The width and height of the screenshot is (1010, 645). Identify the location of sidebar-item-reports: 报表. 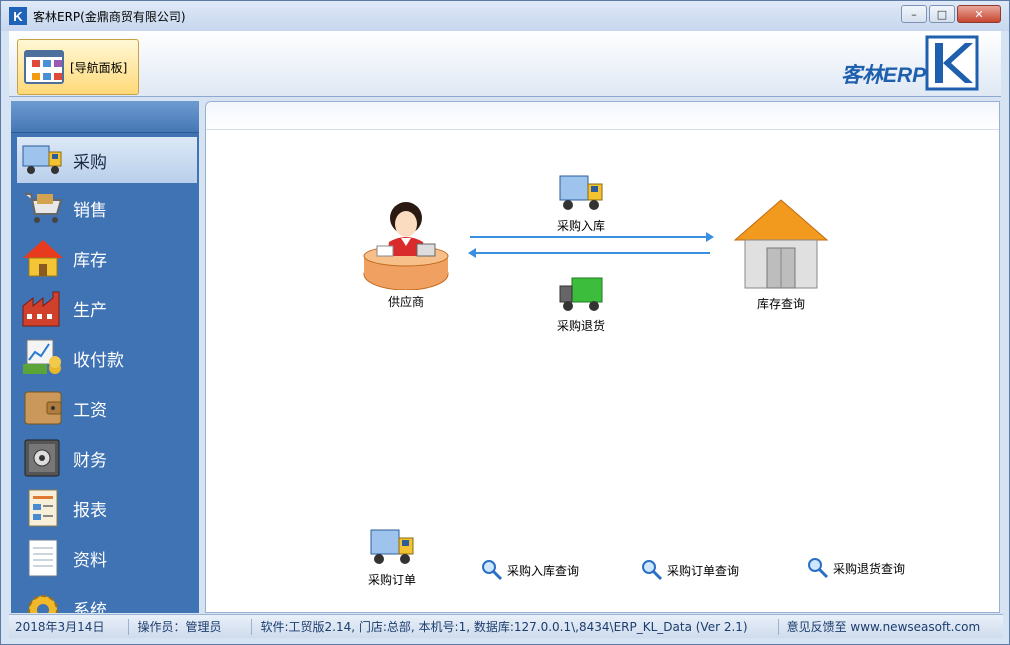
(105, 508).